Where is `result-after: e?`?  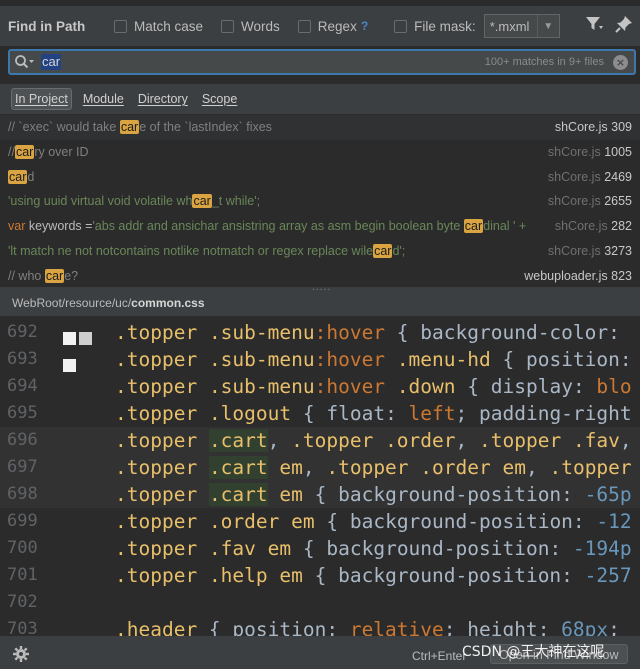
result-after: e? is located at coordinates (71, 275).